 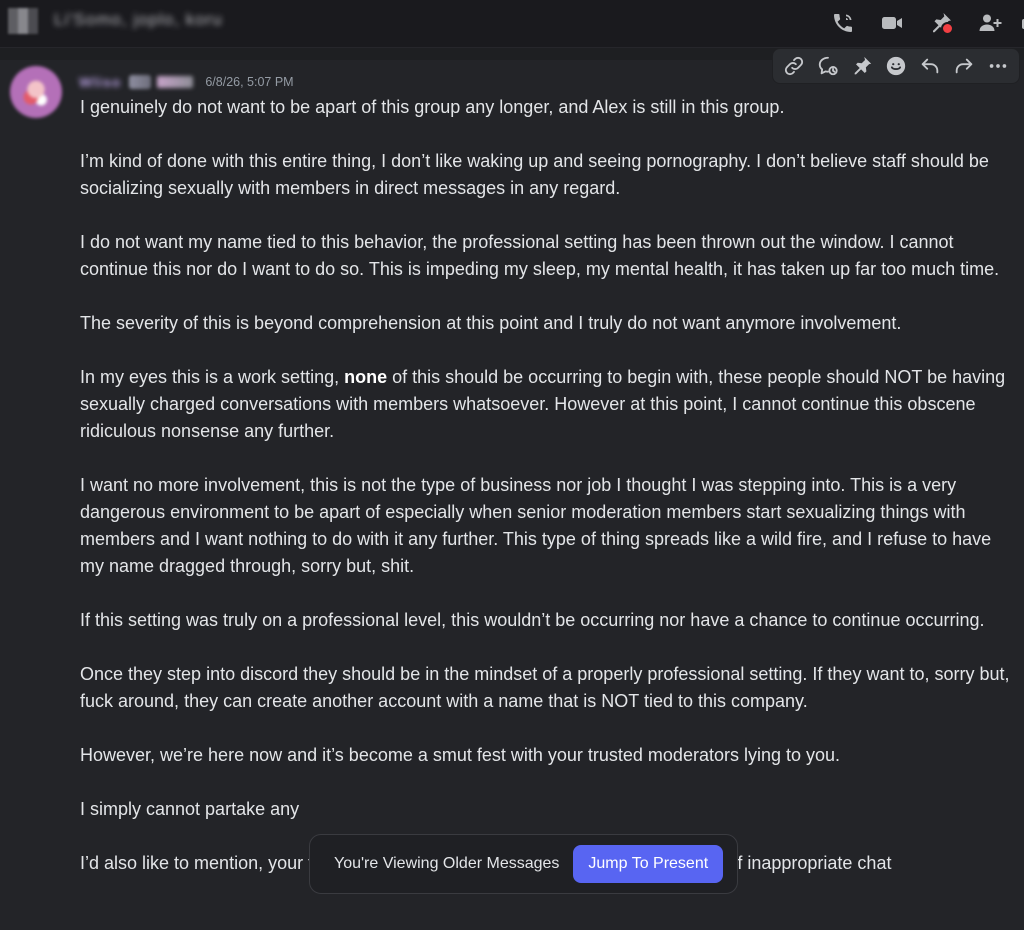 I want to click on pinned-messages-button, so click(x=941, y=23).